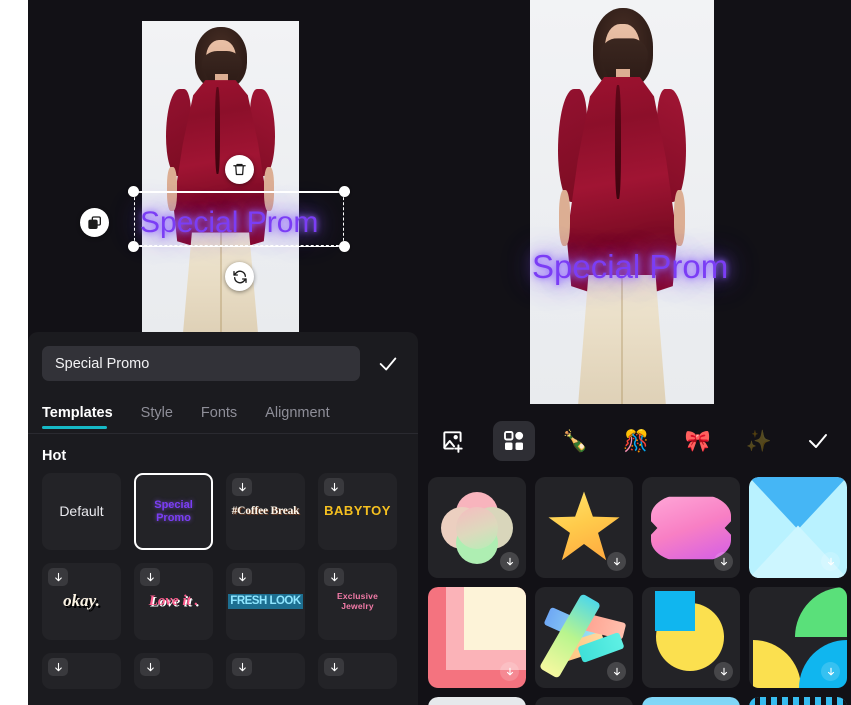 This screenshot has height=705, width=851. Describe the element at coordinates (477, 701) in the screenshot. I see `shape-card-light-square` at that location.